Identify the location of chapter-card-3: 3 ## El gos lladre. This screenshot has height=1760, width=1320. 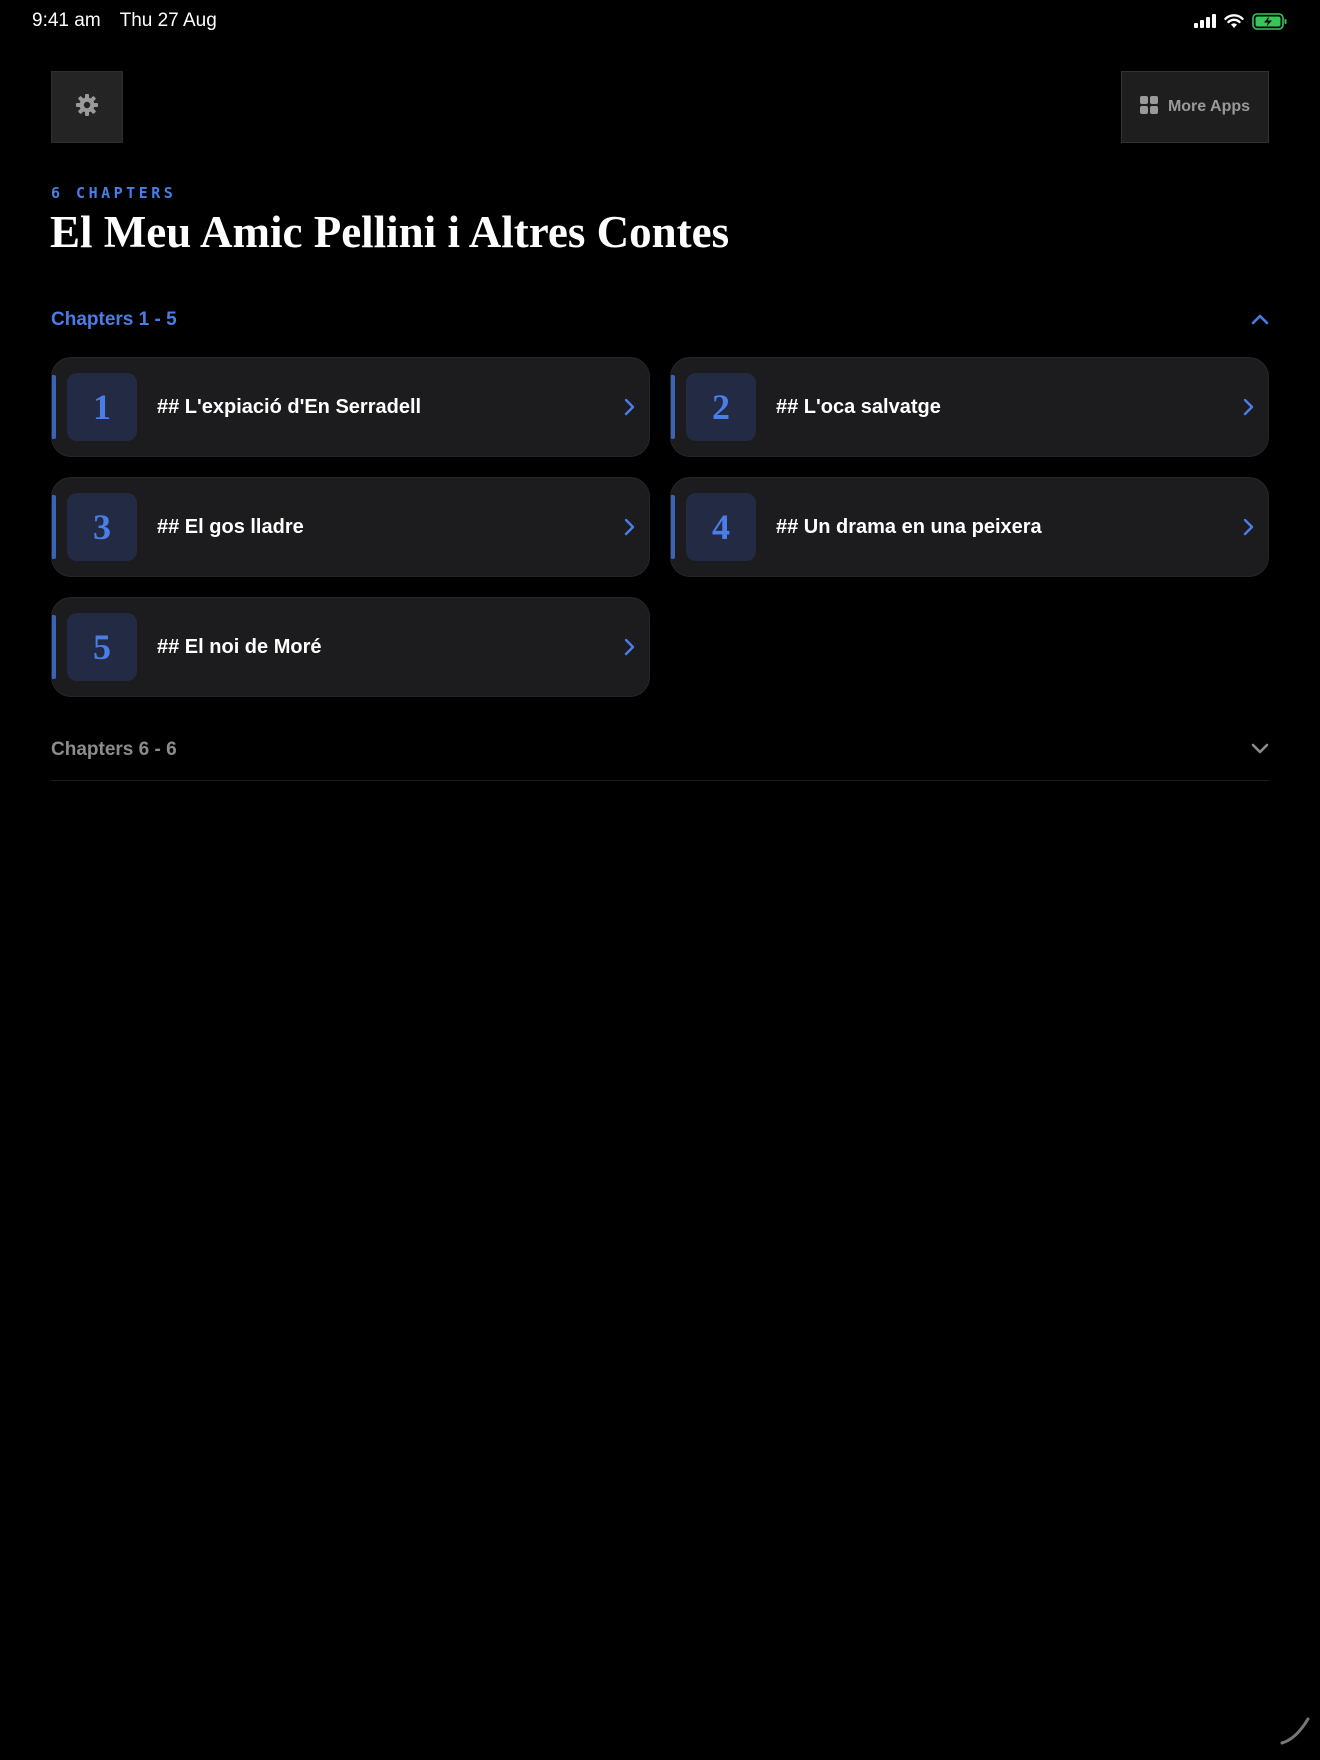
(350, 527).